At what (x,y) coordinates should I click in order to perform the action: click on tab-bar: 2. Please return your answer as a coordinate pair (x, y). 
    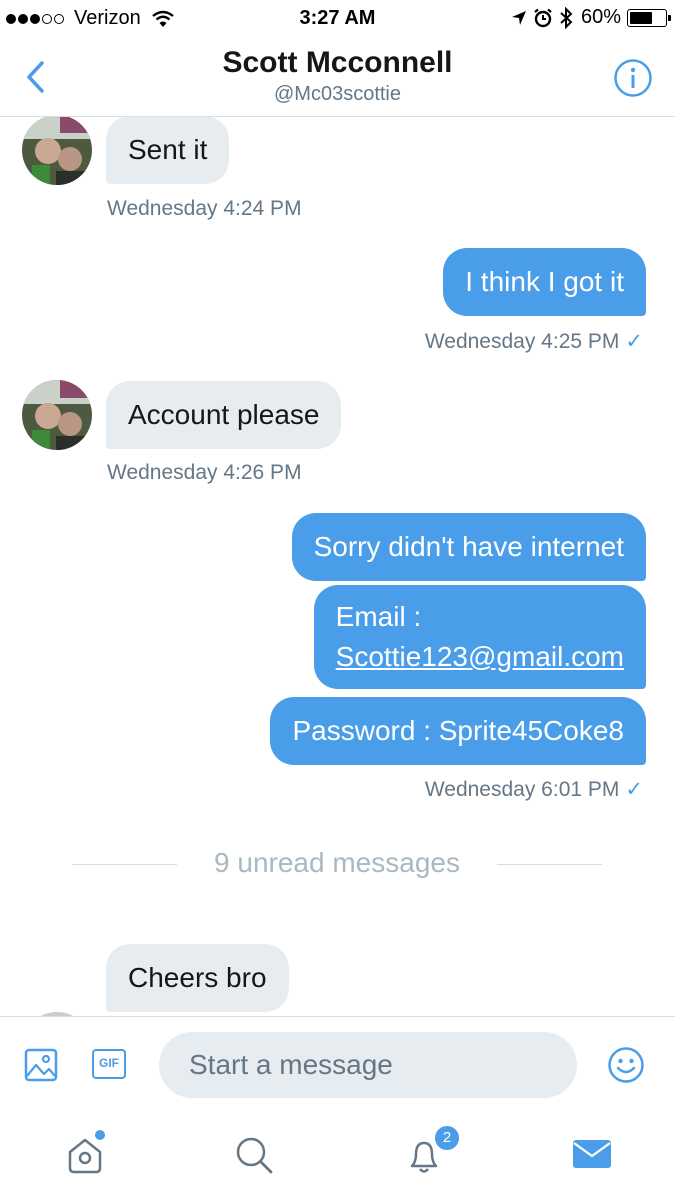
    Looking at the image, I should click on (337, 1156).